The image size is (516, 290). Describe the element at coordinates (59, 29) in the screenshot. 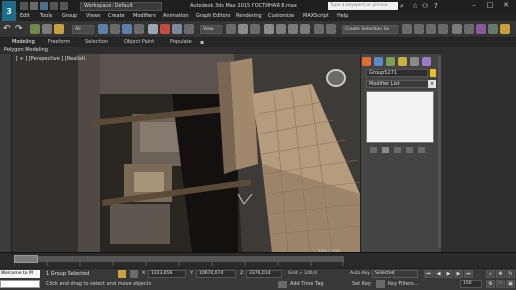

I see `bind-space-warp-icon` at that location.